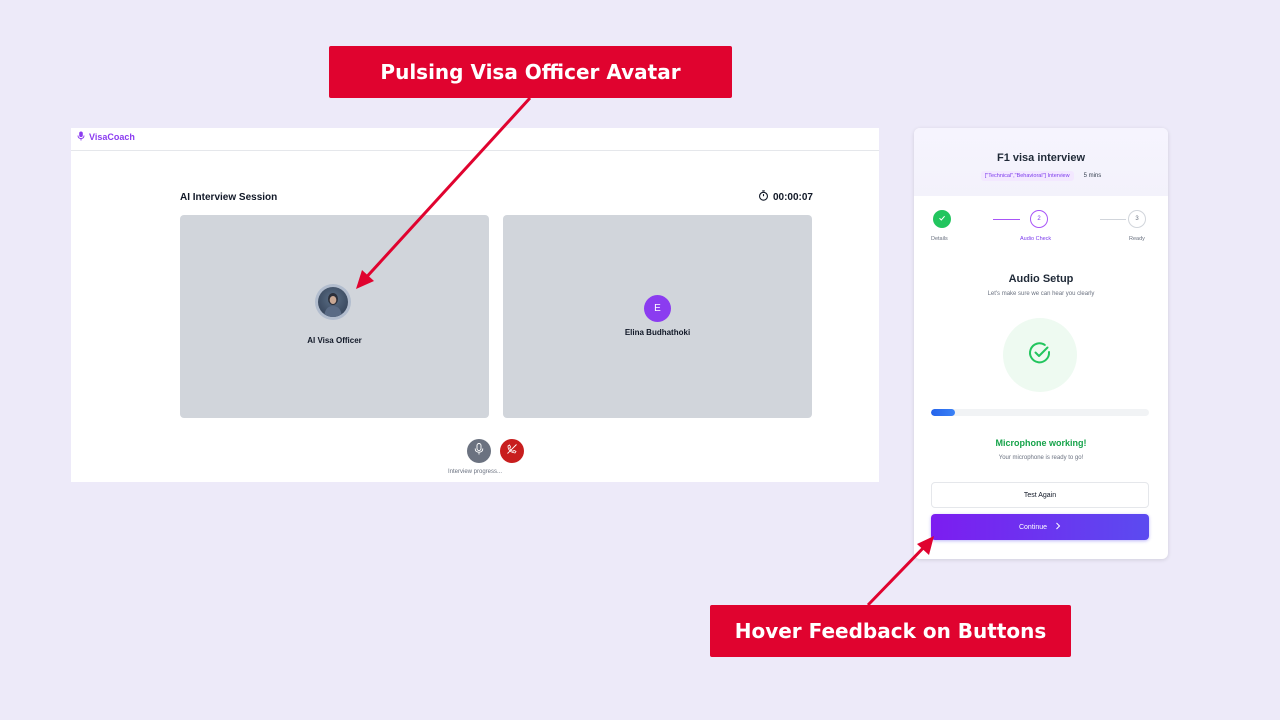 Image resolution: width=1280 pixels, height=720 pixels. I want to click on phone-off-icon, so click(512, 451).